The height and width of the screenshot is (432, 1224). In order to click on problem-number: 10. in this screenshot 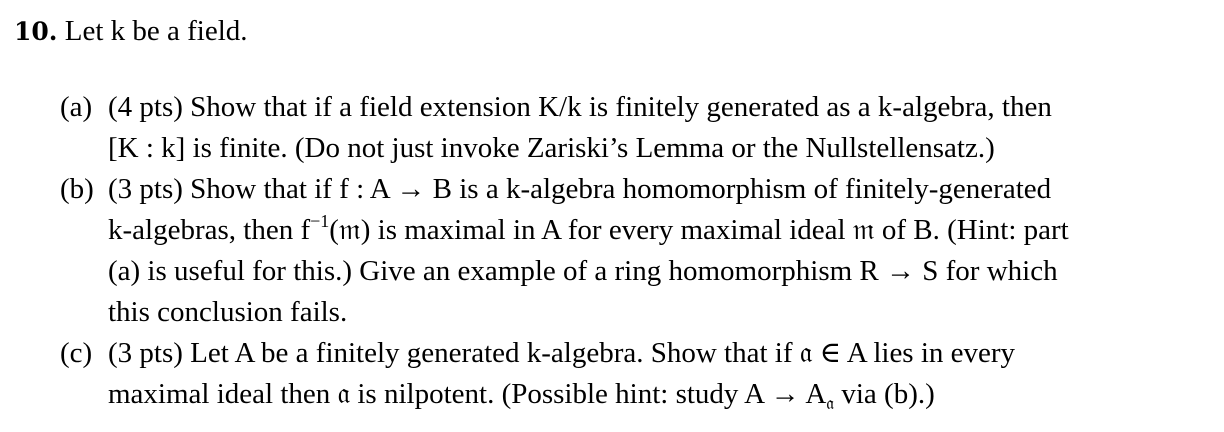, I will do `click(36, 31)`.